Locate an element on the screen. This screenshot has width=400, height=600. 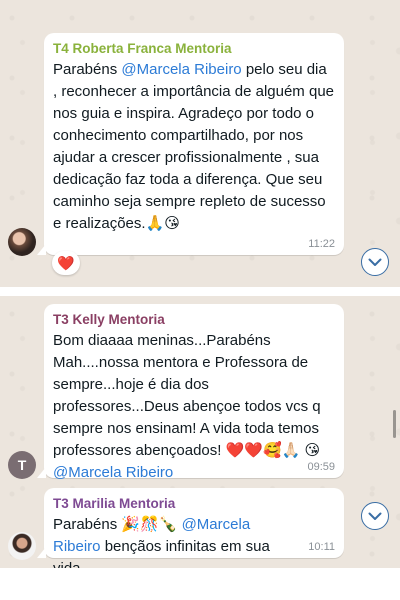
avatar: T is located at coordinates (22, 465).